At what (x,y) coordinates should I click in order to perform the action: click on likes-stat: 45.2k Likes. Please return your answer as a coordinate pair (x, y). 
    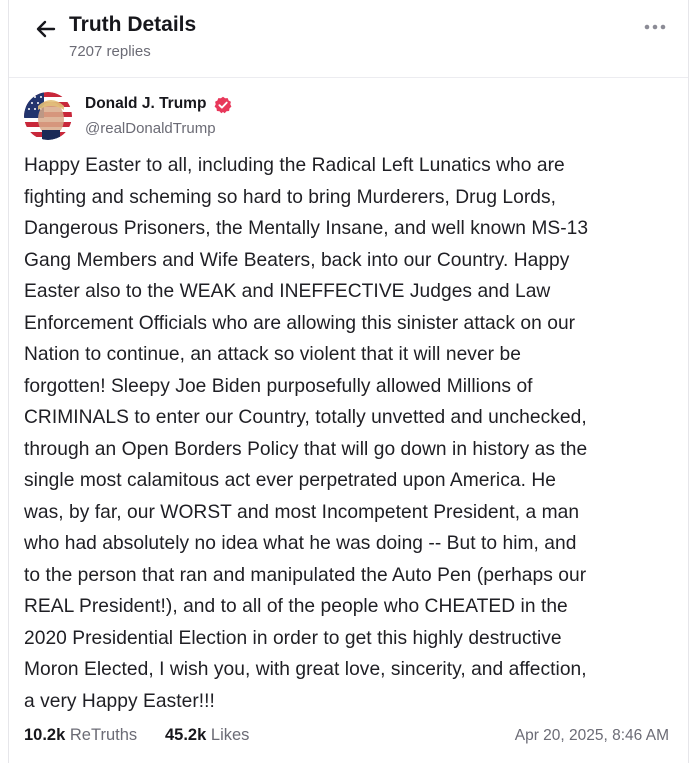
    Looking at the image, I should click on (207, 735).